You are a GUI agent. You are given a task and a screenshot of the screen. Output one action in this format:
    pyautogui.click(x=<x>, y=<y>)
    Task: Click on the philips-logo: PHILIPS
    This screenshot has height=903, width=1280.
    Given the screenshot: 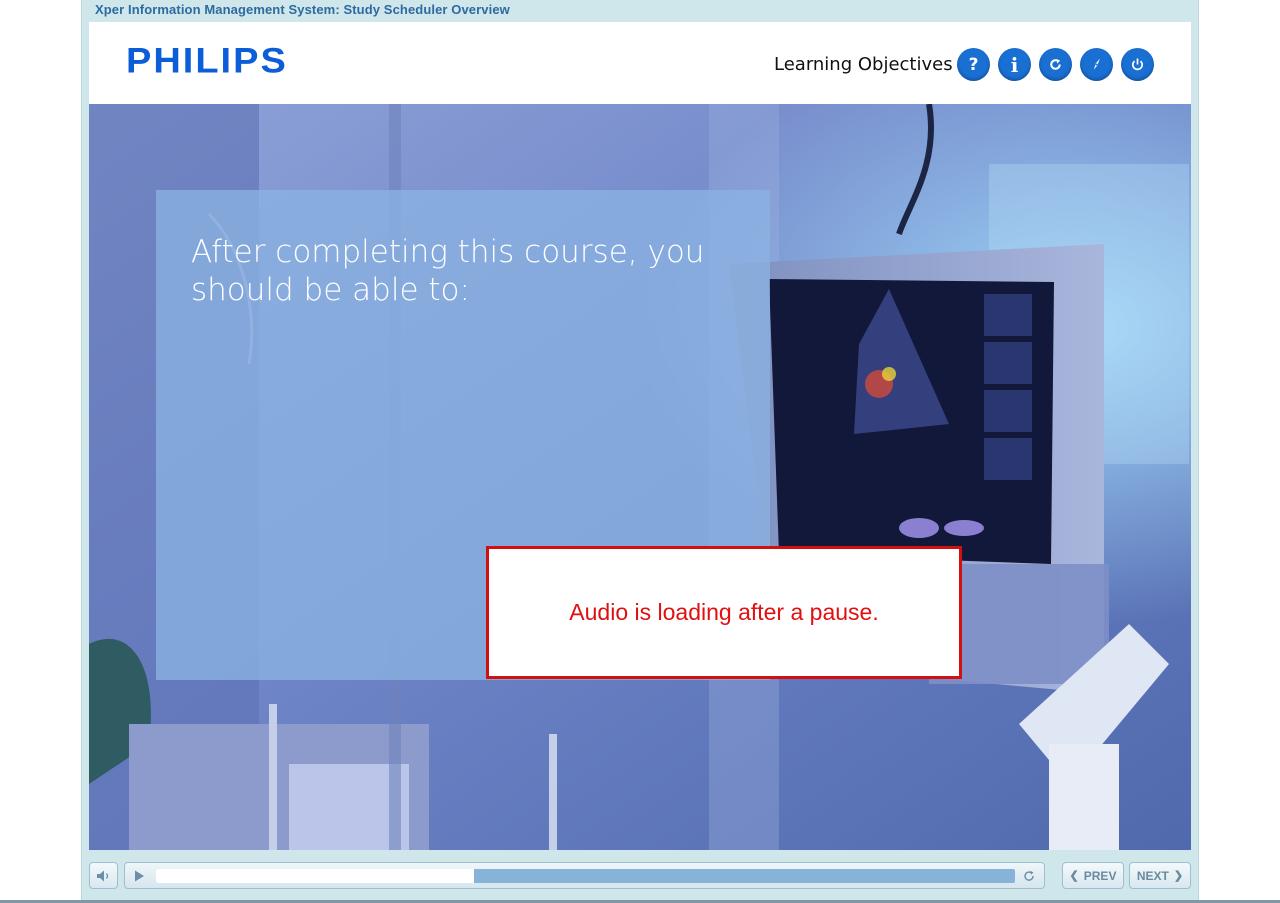 What is the action you would take?
    pyautogui.click(x=207, y=61)
    